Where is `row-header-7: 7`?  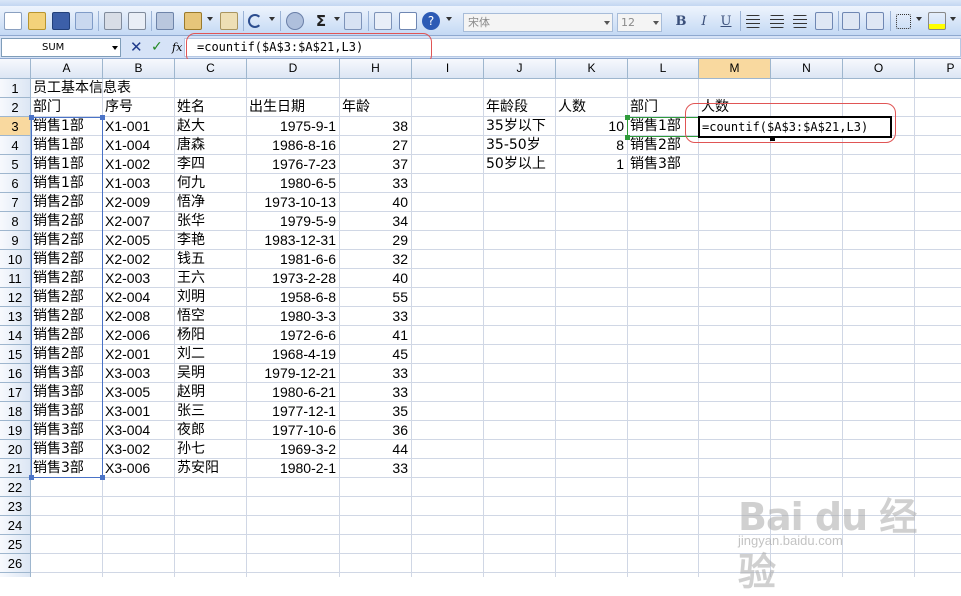
row-header-7: 7 is located at coordinates (15, 202).